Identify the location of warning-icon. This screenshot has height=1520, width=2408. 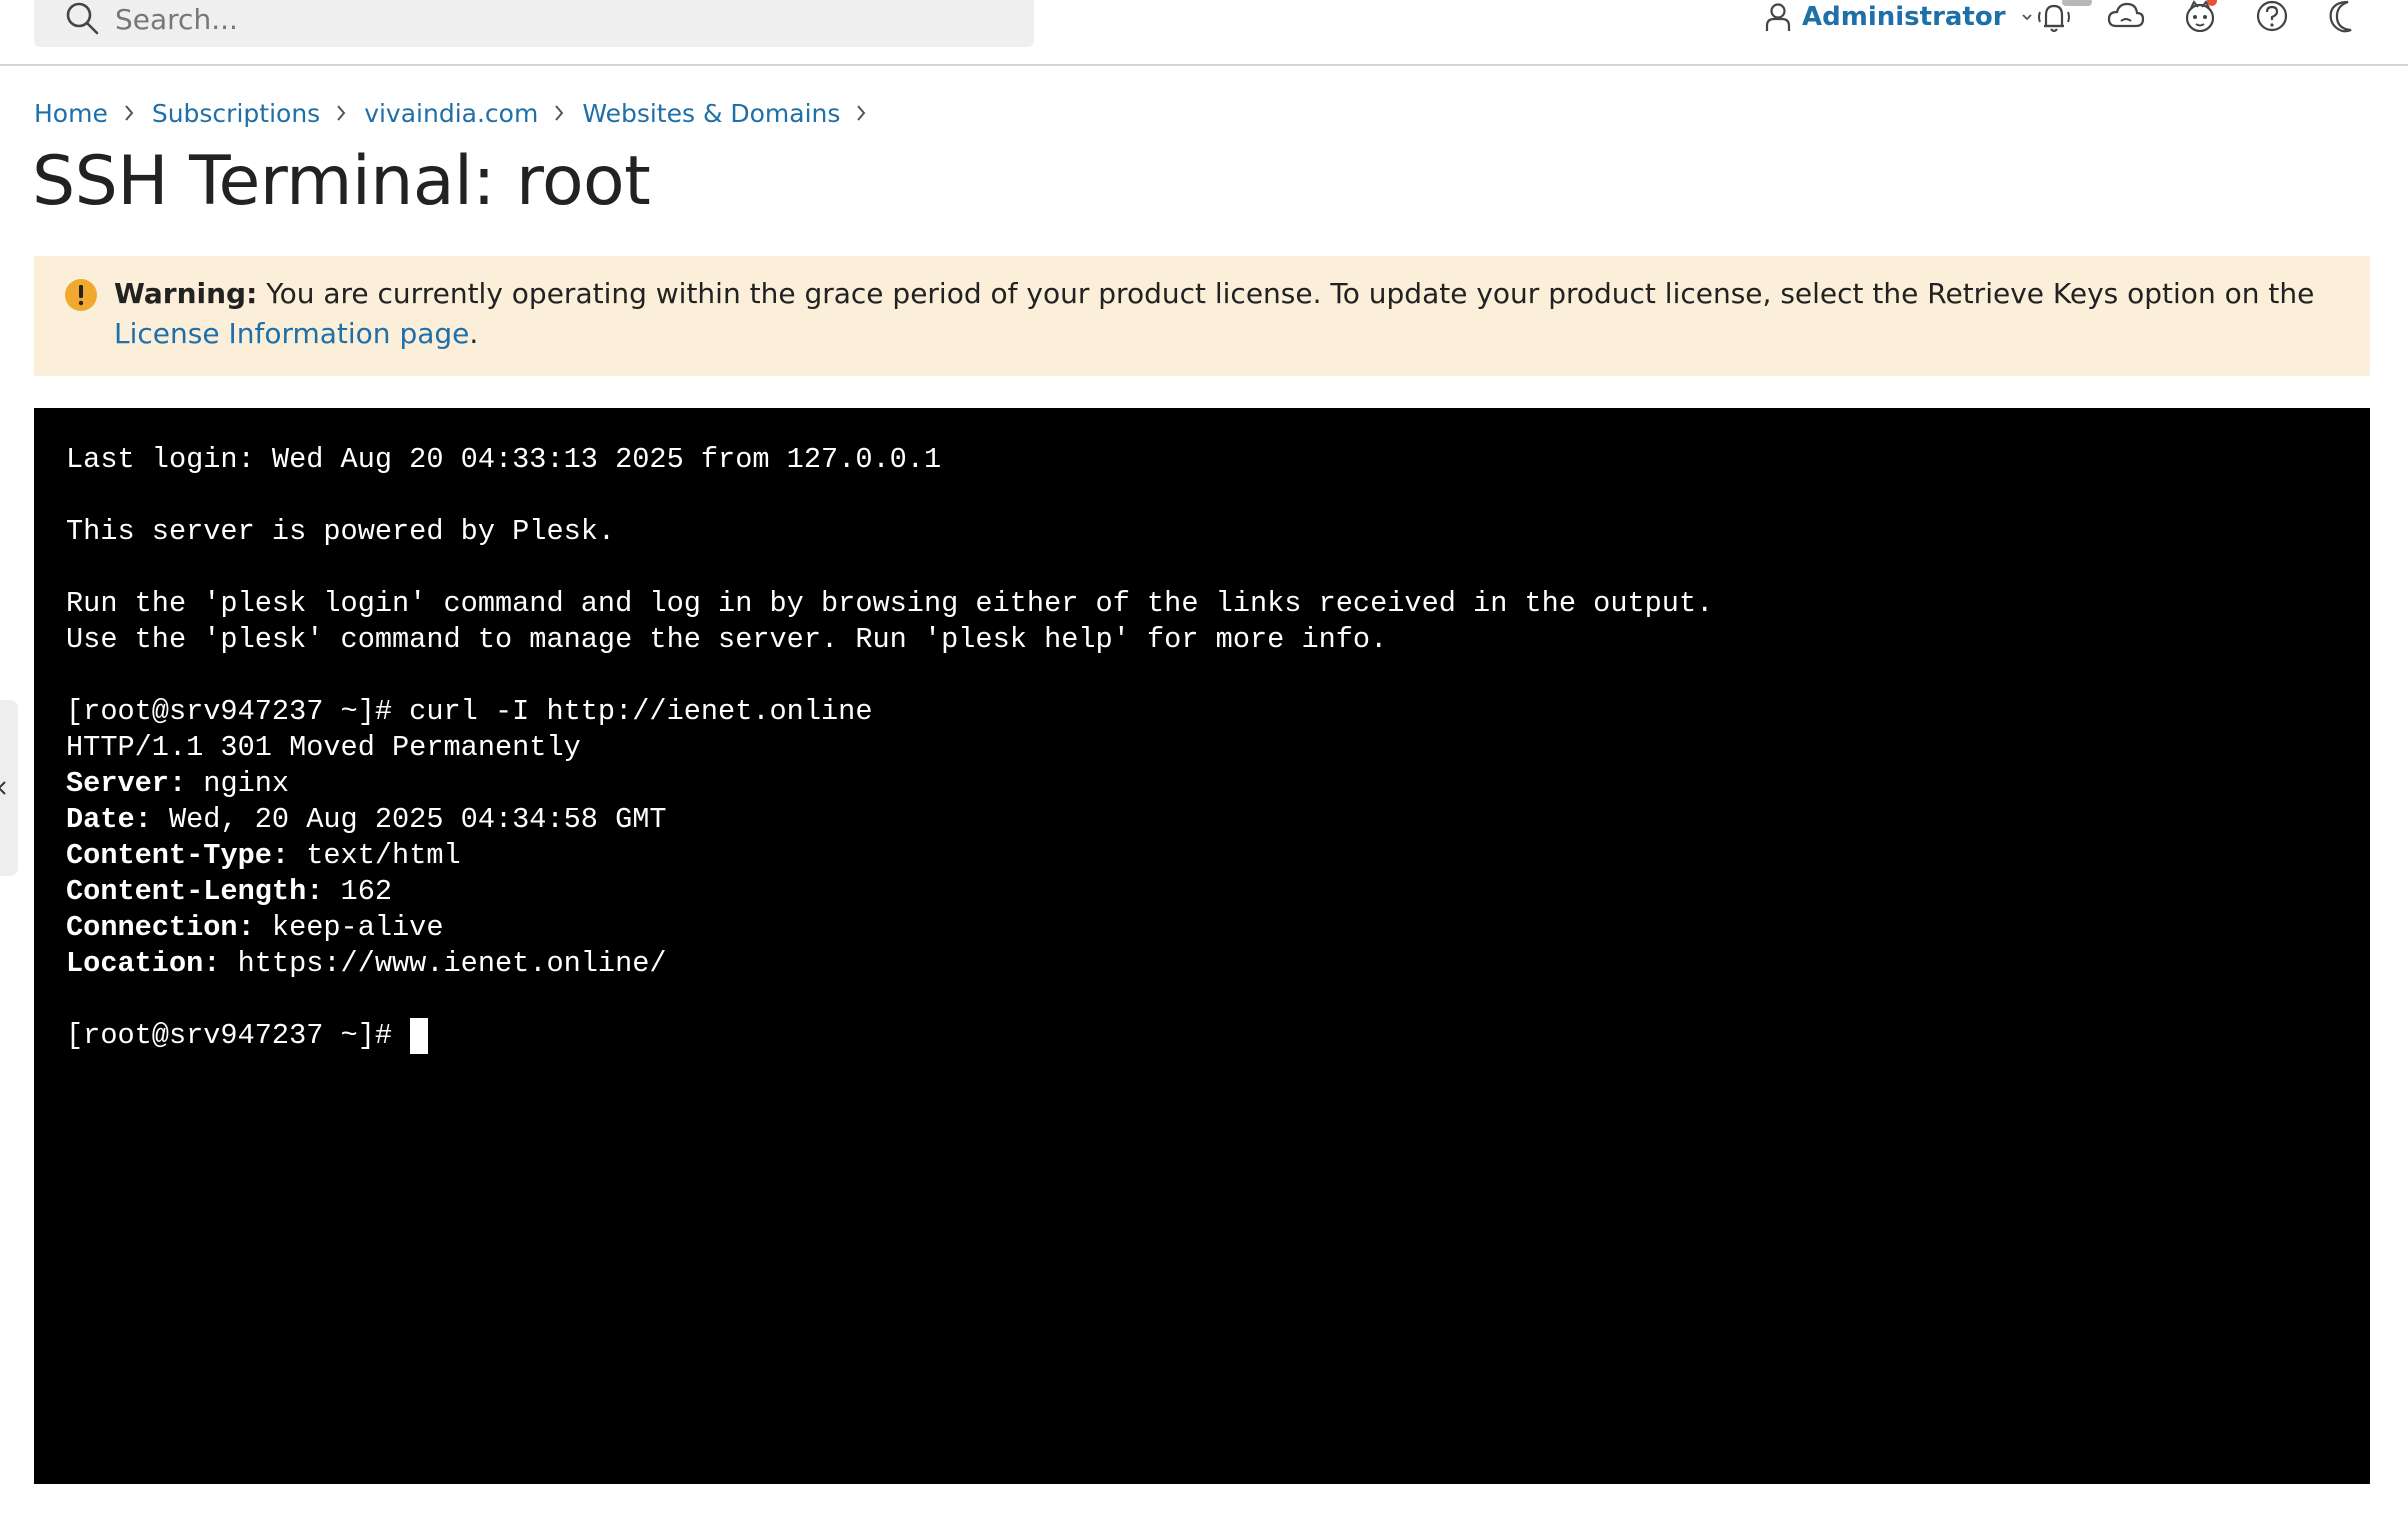
(81, 295).